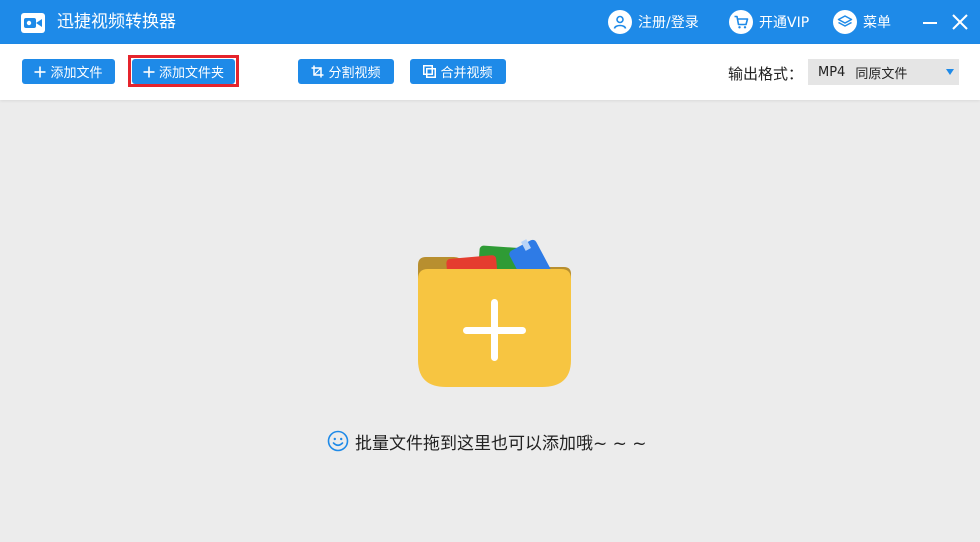 Image resolution: width=980 pixels, height=542 pixels. I want to click on output-format-select: MP4 同原文件, so click(883, 72).